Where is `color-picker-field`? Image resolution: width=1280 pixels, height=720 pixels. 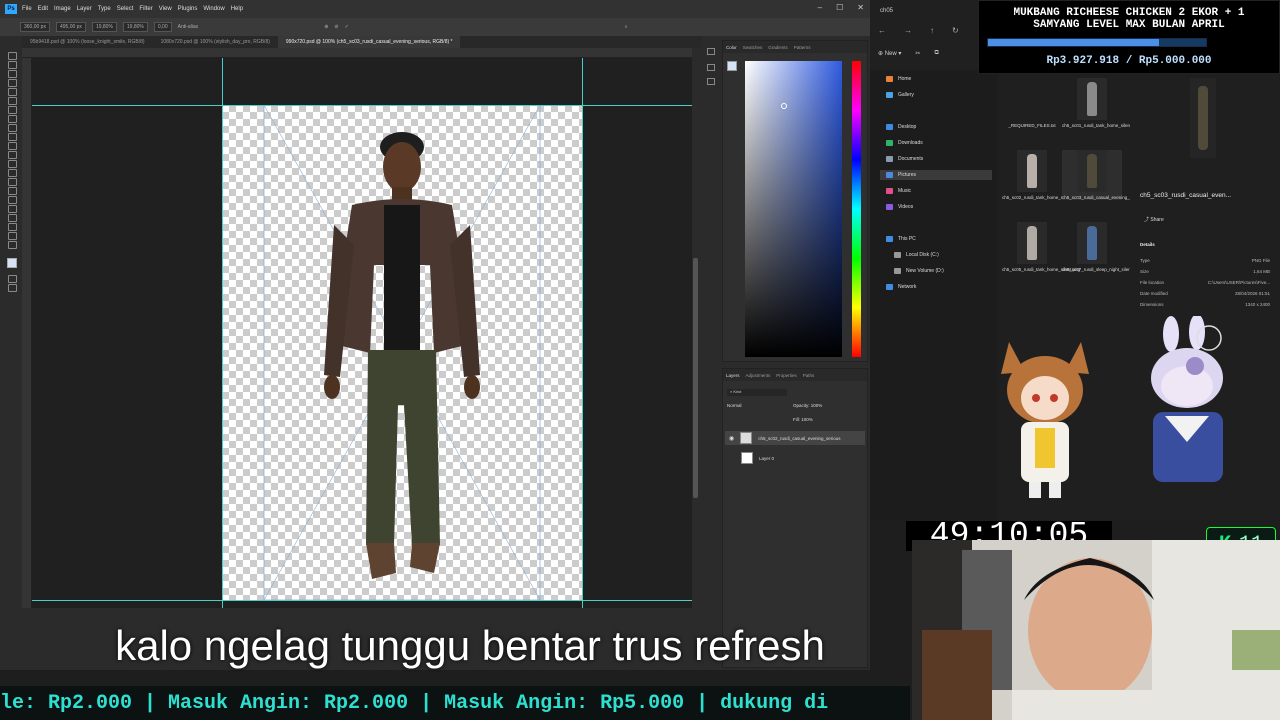 color-picker-field is located at coordinates (793, 209).